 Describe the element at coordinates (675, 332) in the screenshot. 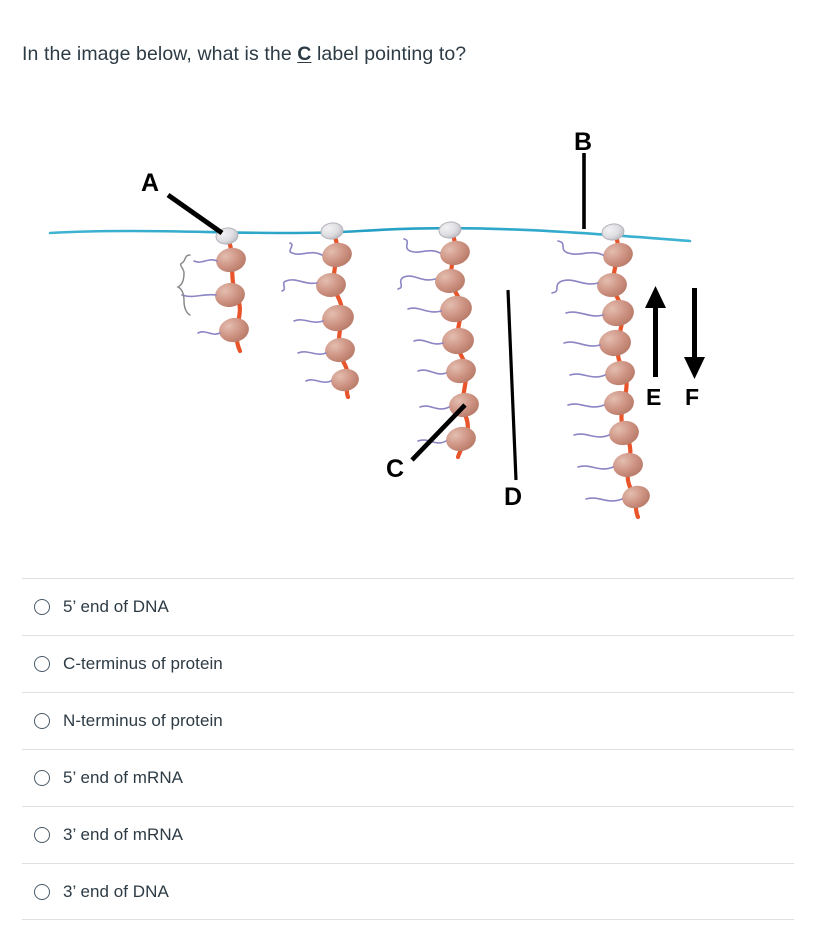

I see `direction-arrows` at that location.